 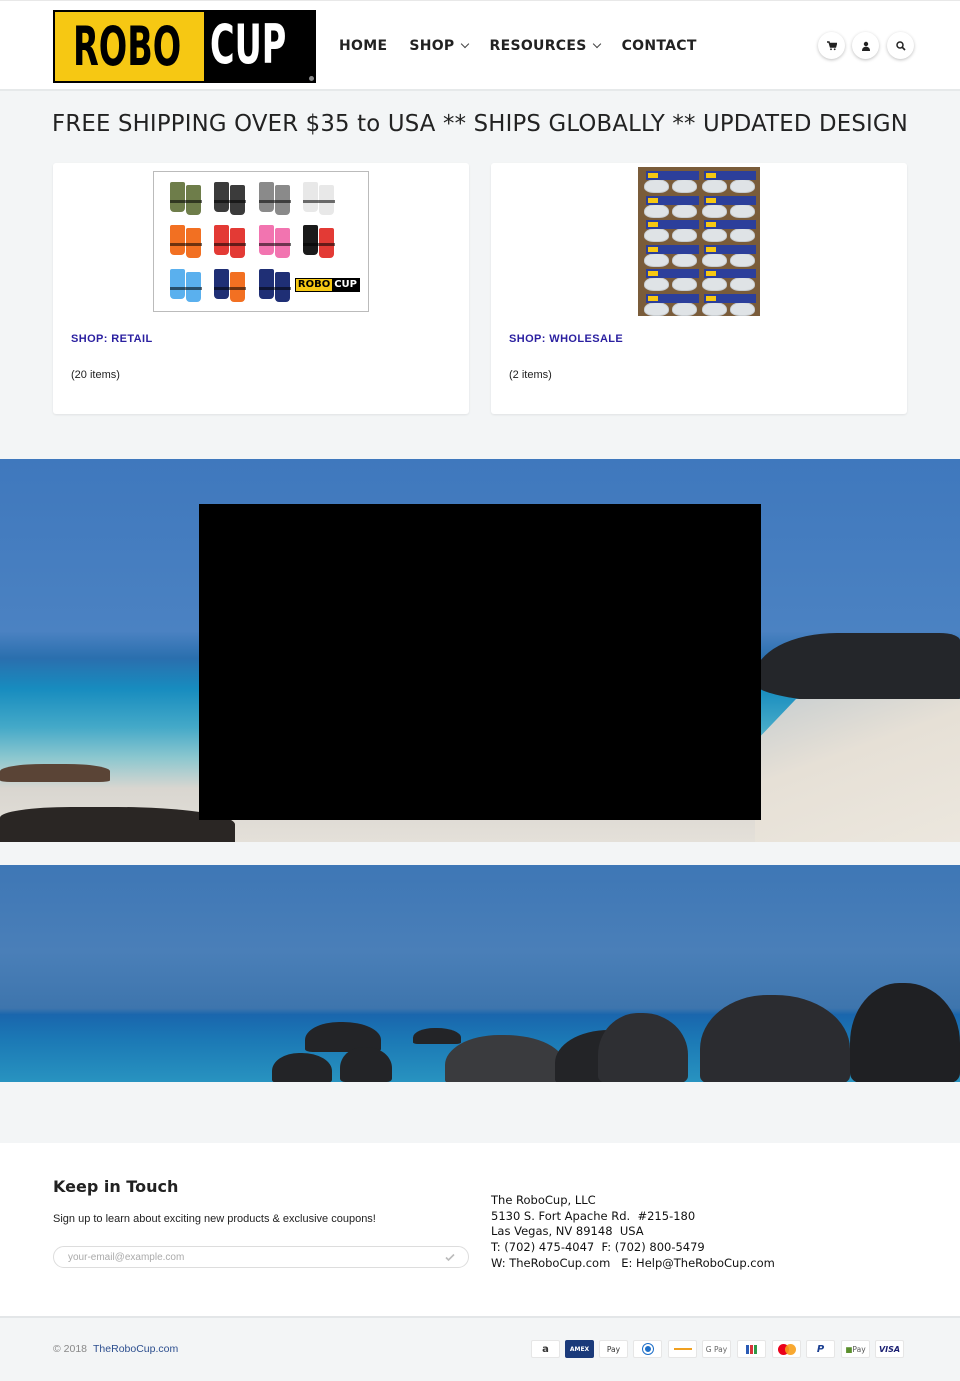 I want to click on collection-title-retail: SHOP: RETAIL, so click(x=112, y=339).